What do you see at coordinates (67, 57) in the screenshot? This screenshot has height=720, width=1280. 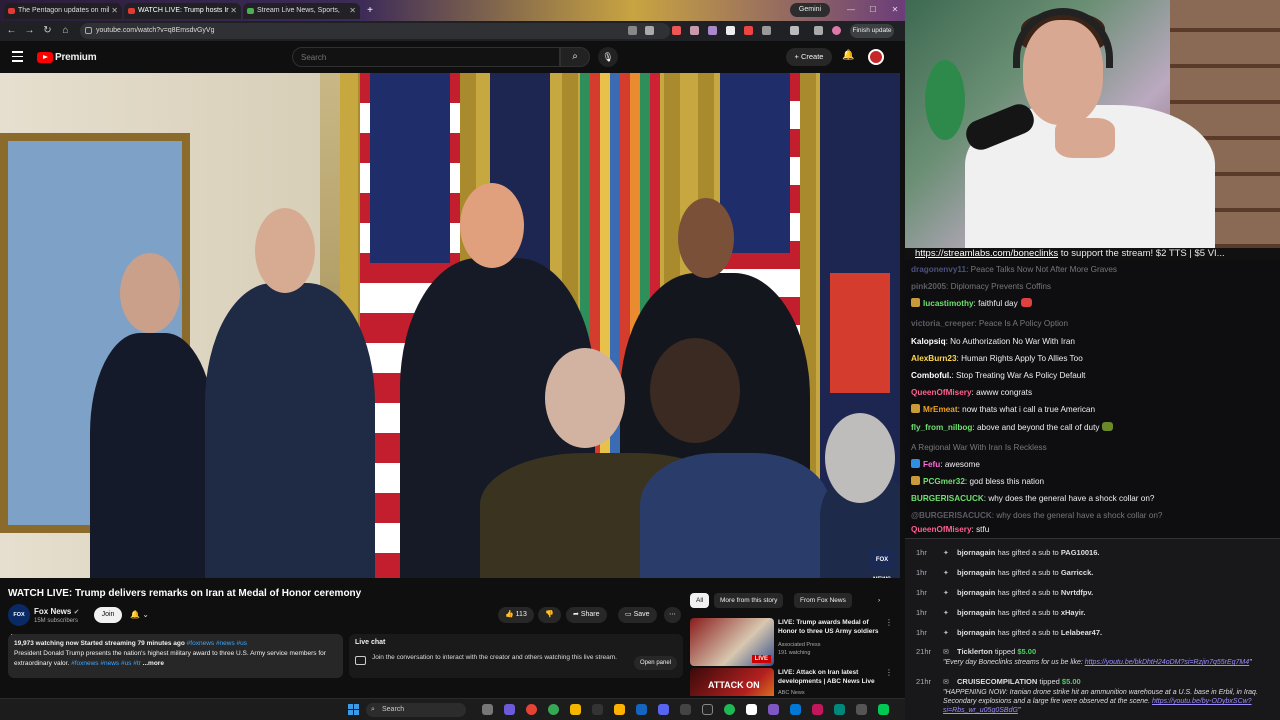 I see `youtube-logo: Premium` at bounding box center [67, 57].